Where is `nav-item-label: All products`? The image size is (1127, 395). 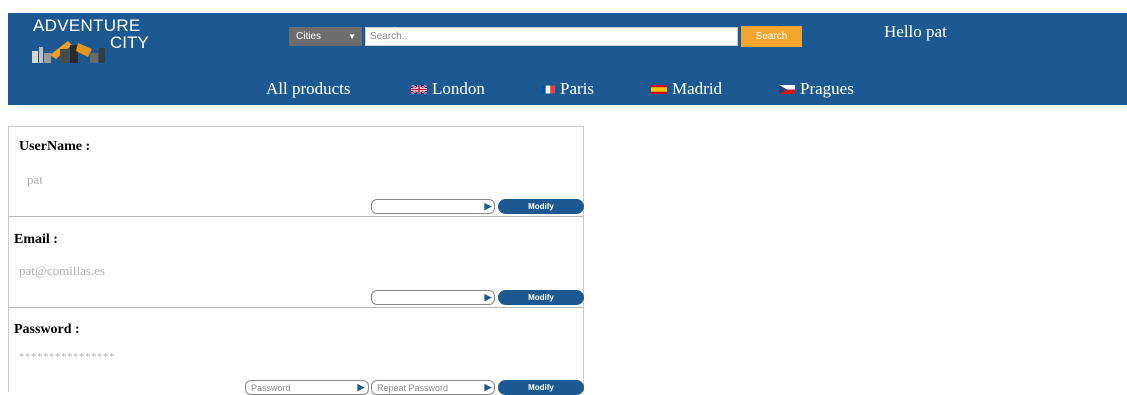 nav-item-label: All products is located at coordinates (308, 88).